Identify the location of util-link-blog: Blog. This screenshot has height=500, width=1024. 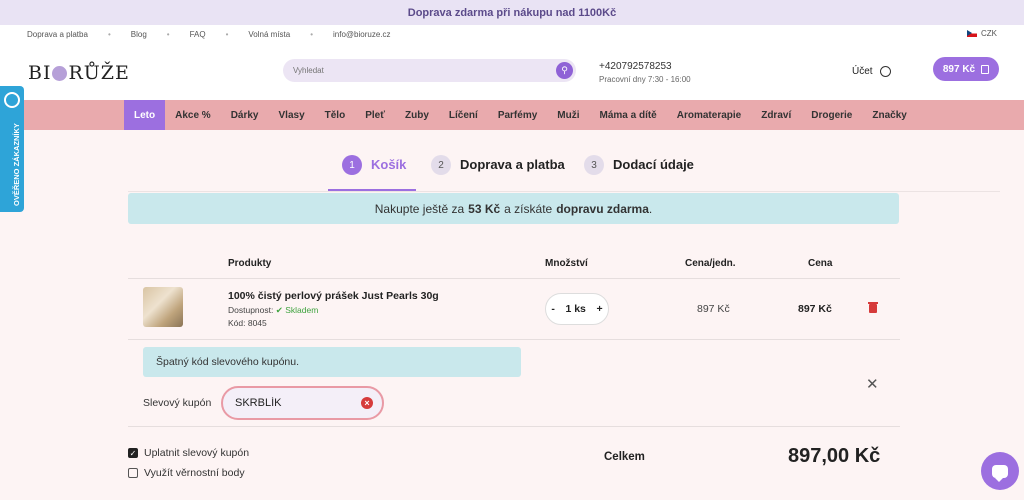
(139, 34).